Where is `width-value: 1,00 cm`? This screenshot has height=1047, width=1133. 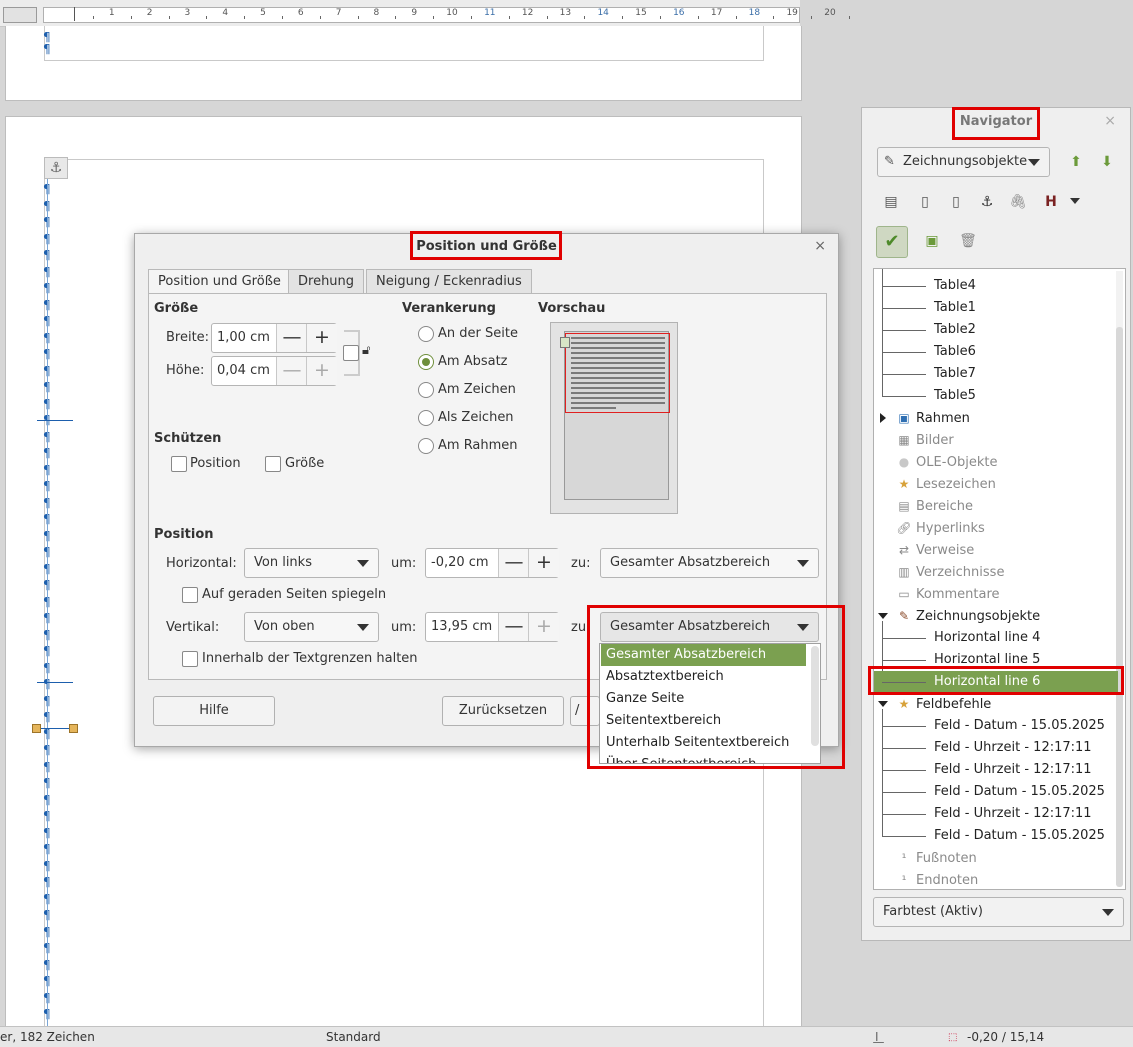 width-value: 1,00 cm is located at coordinates (243, 338).